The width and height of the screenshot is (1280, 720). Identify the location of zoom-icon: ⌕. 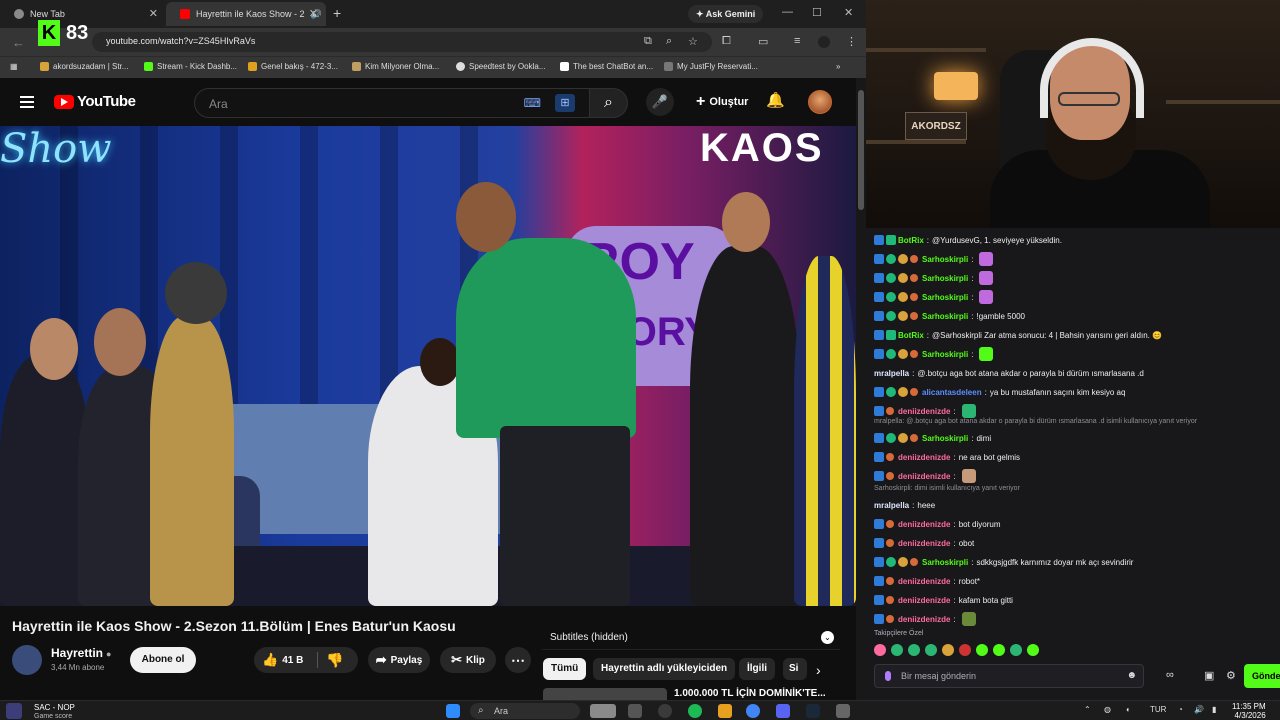
(669, 41).